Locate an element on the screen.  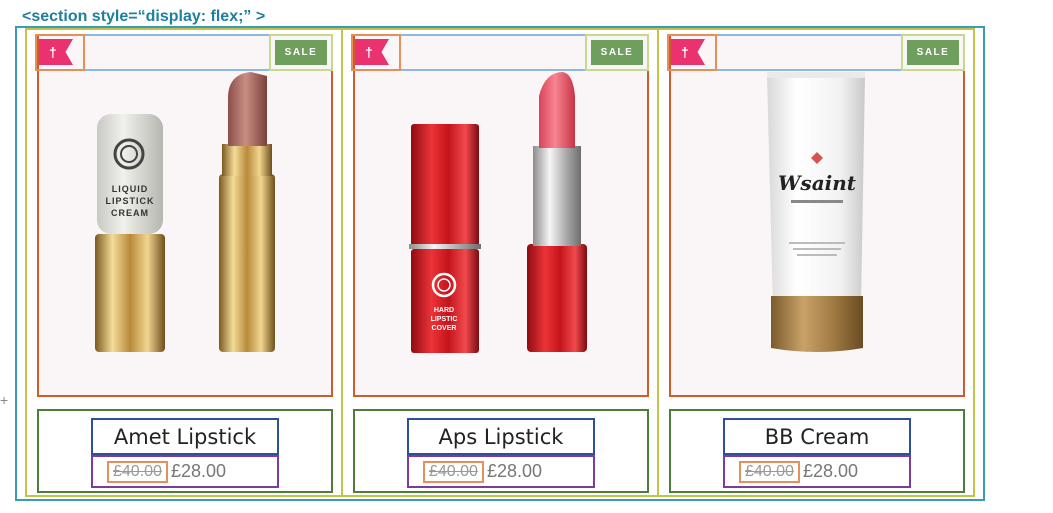
image-brand-text: Wsaint is located at coordinates (817, 183).